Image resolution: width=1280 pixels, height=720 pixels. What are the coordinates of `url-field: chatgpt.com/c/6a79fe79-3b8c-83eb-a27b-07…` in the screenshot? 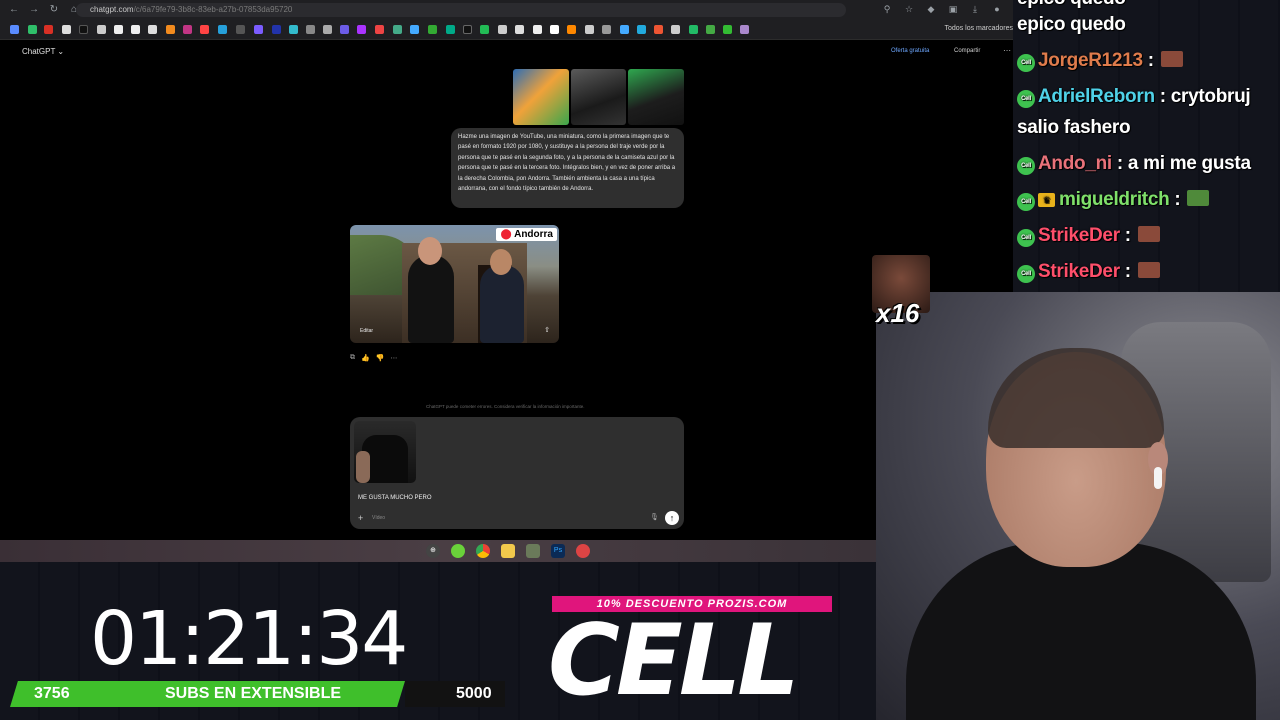 It's located at (461, 10).